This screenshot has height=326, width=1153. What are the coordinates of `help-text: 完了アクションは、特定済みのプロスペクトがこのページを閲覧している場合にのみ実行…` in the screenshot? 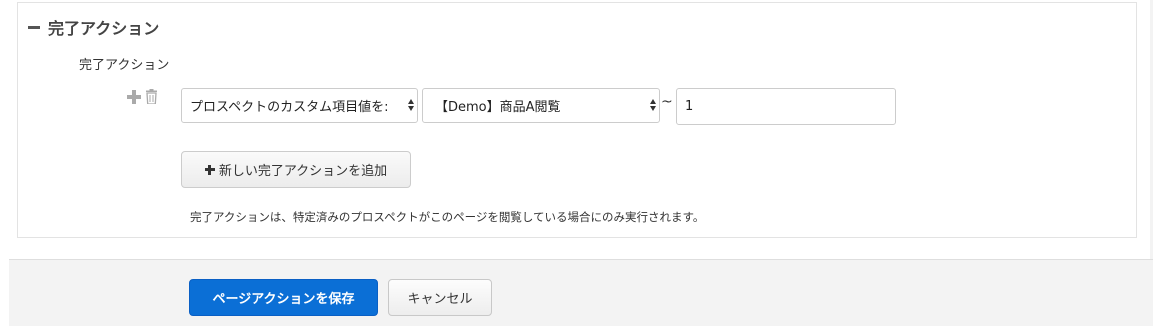 It's located at (447, 217).